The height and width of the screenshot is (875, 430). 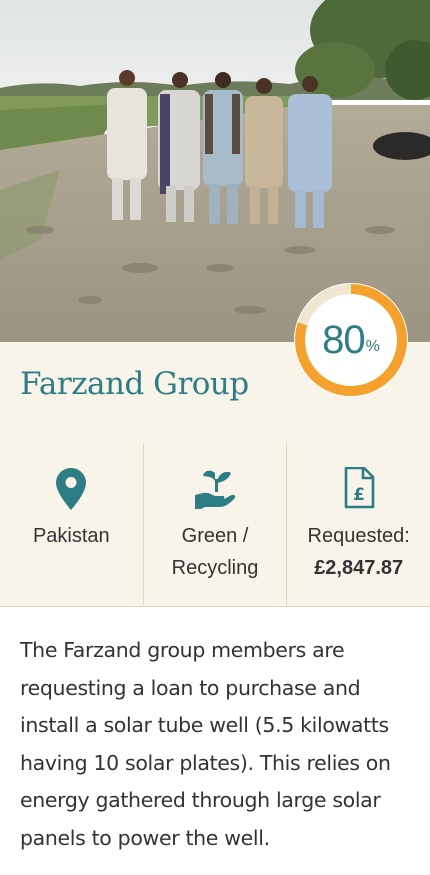 What do you see at coordinates (134, 384) in the screenshot?
I see `loan-title: Farzand Group` at bounding box center [134, 384].